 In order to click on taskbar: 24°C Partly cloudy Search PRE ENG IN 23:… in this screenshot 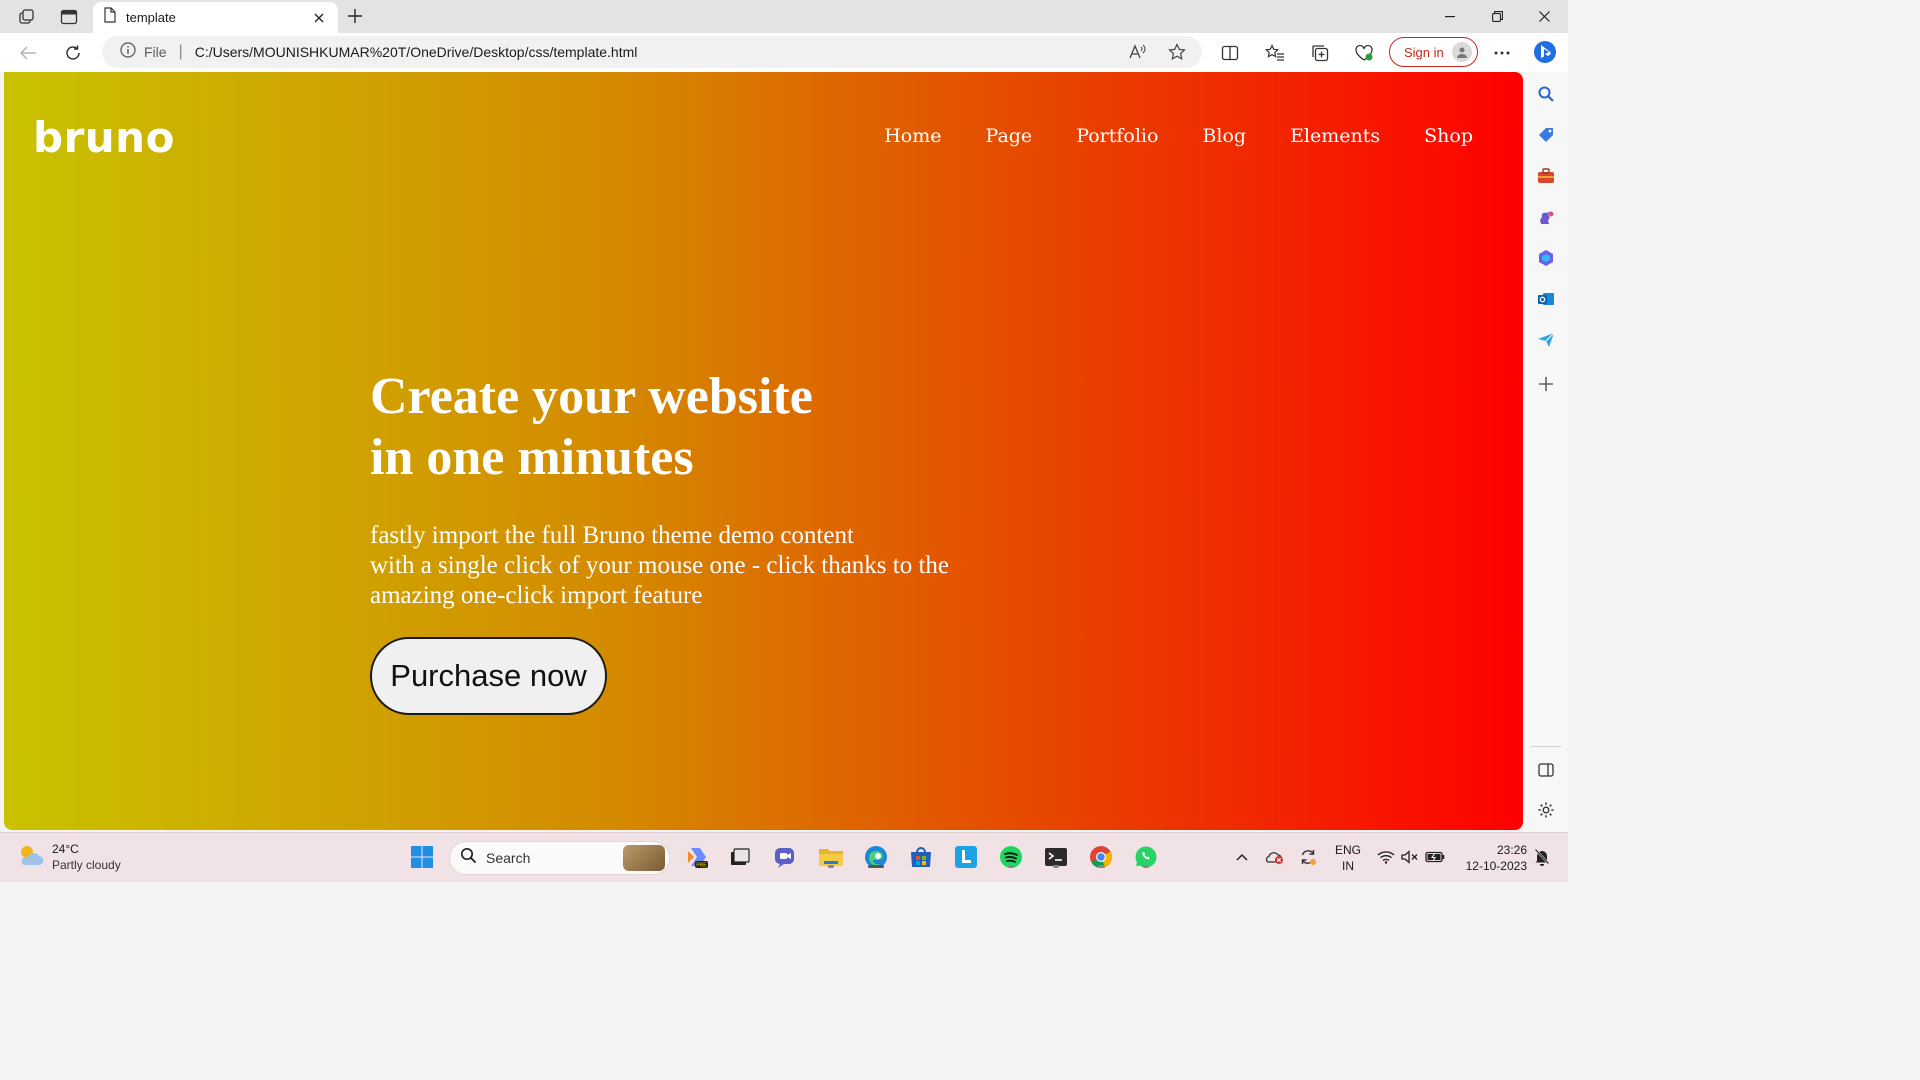, I will do `click(784, 857)`.